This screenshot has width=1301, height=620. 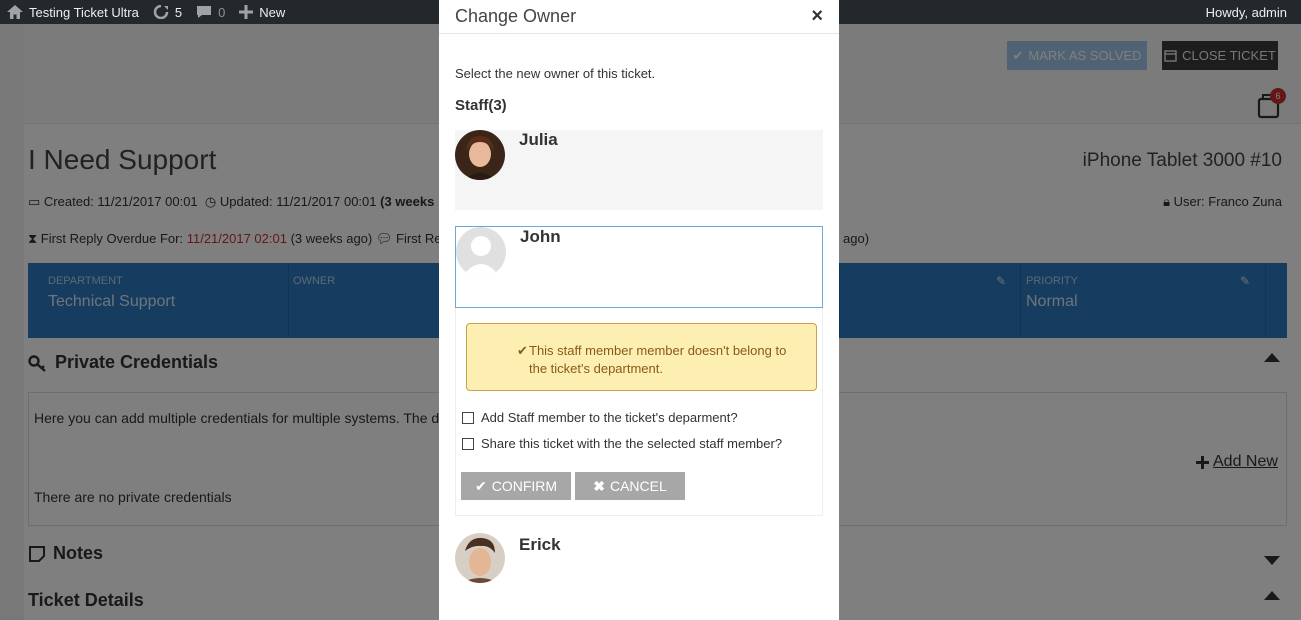 What do you see at coordinates (1246, 12) in the screenshot?
I see `howdy-text: Howdy, admin` at bounding box center [1246, 12].